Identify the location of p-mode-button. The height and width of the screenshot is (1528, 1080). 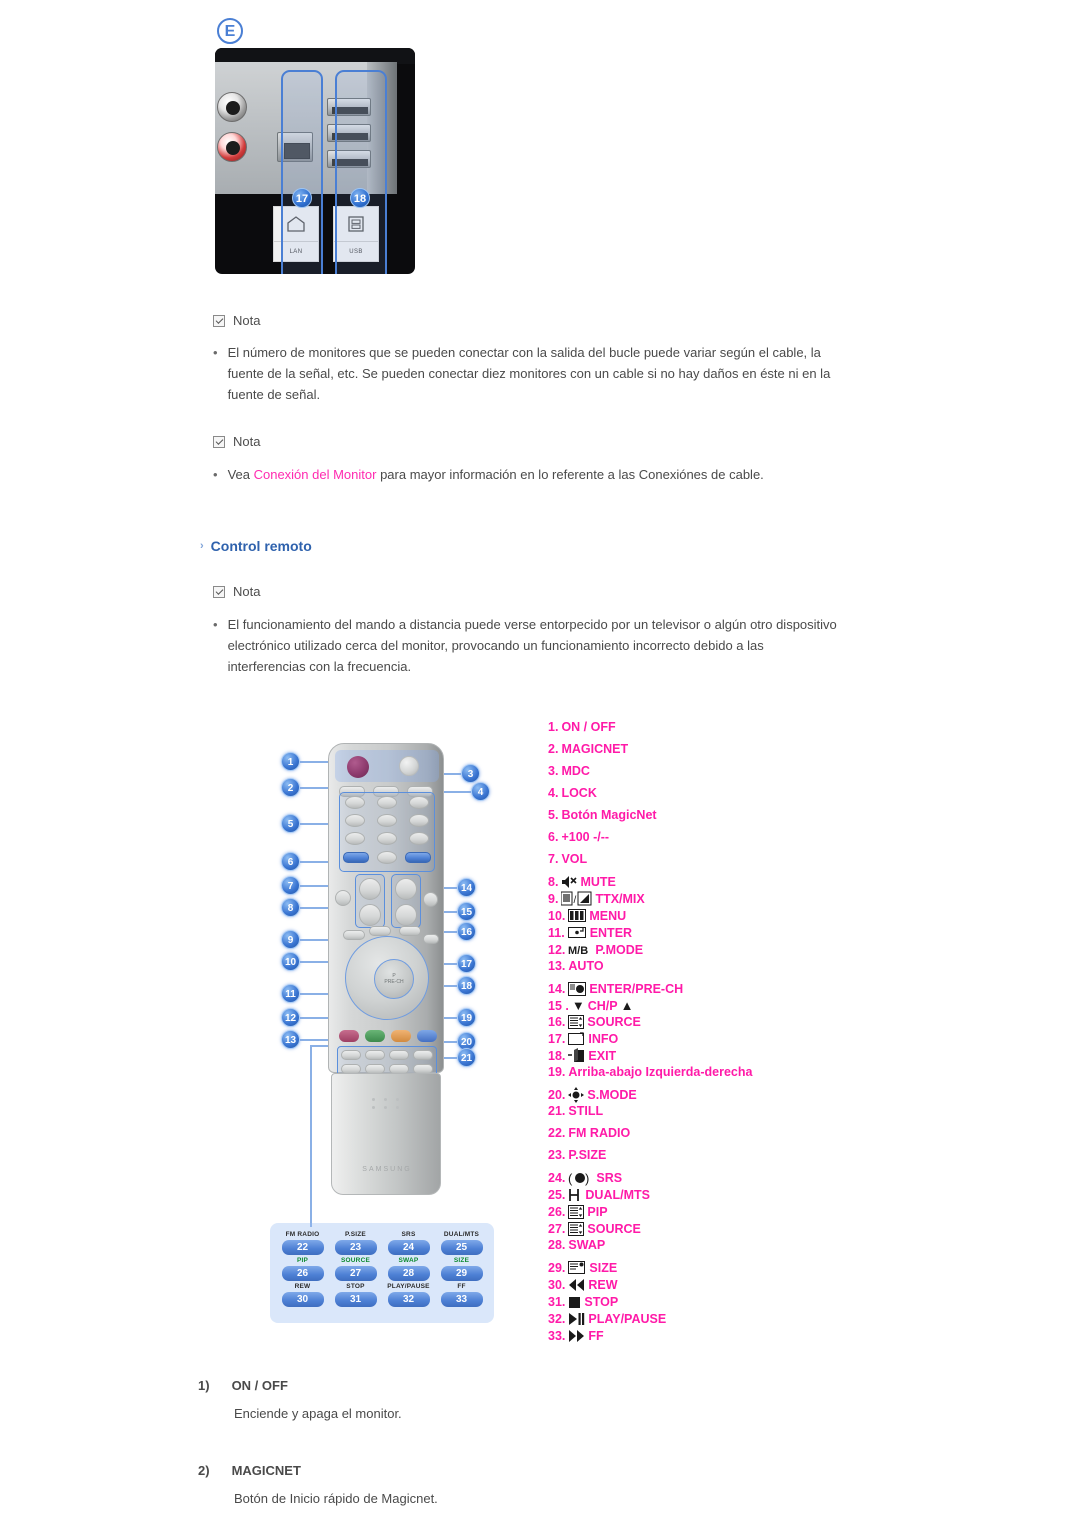
(349, 1036).